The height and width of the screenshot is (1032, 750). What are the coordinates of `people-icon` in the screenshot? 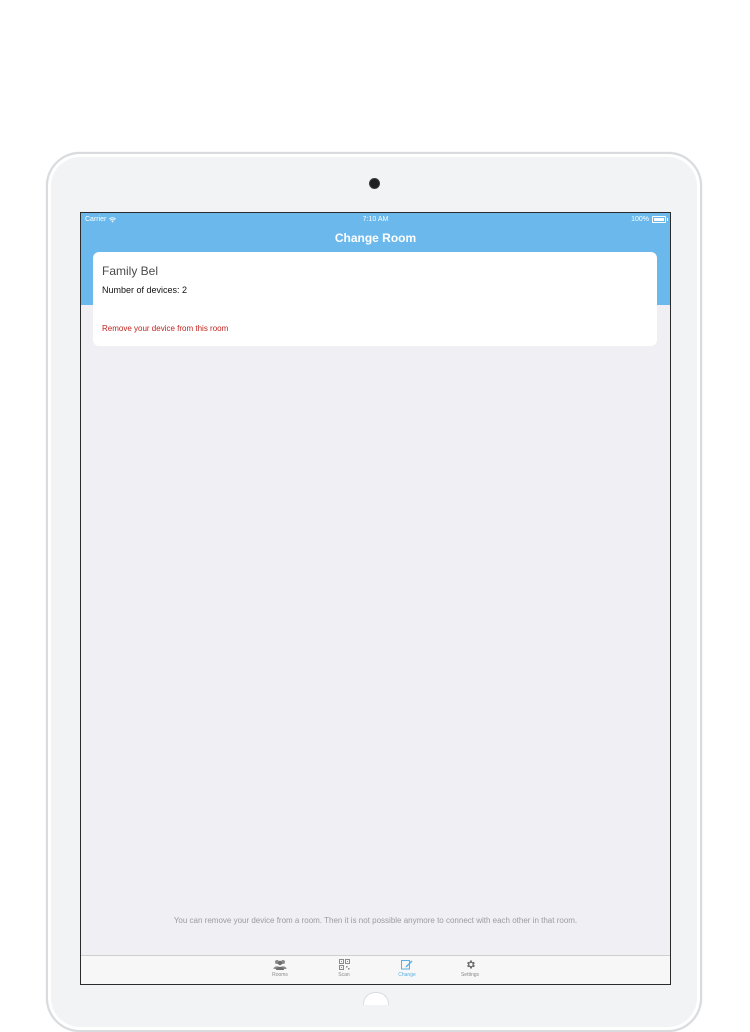 It's located at (280, 965).